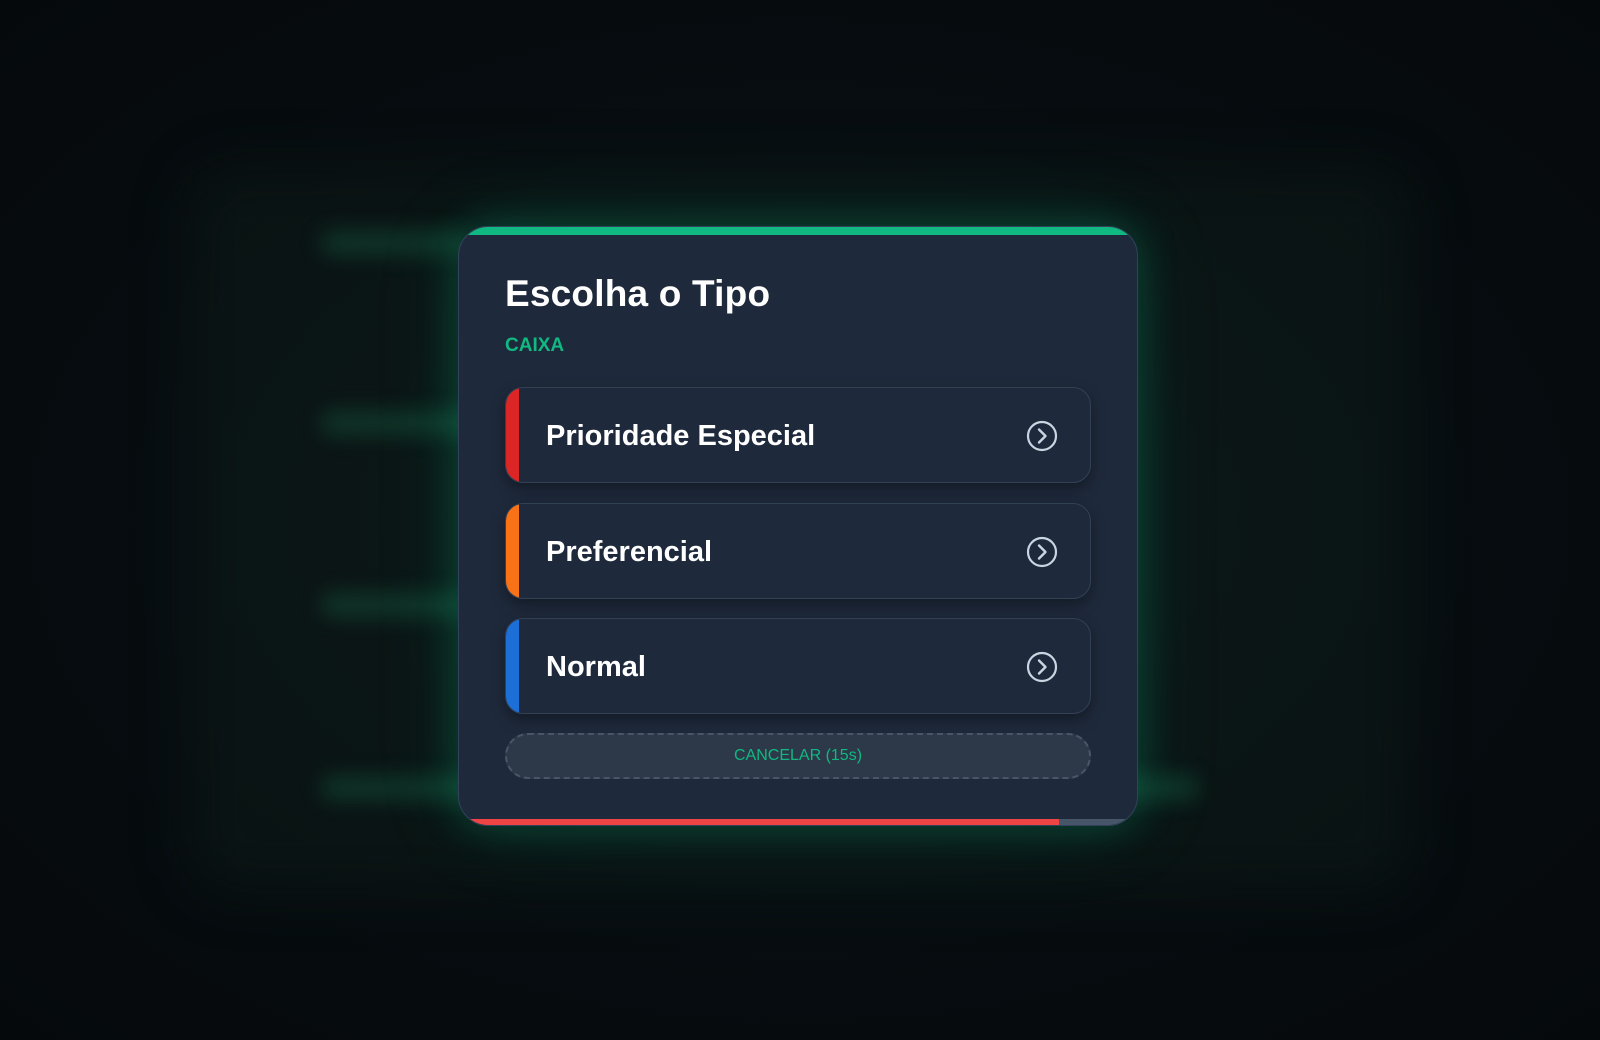 The height and width of the screenshot is (1040, 1600). Describe the element at coordinates (681, 436) in the screenshot. I see `option-label: Prioridade Especial` at that location.